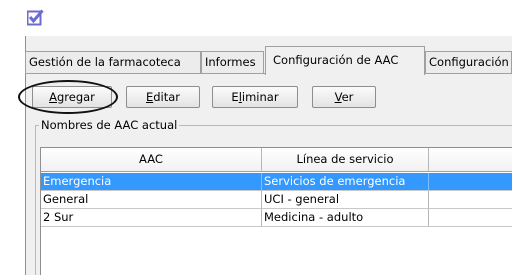  I want to click on tab-configuracion: Configuración, so click(468, 62).